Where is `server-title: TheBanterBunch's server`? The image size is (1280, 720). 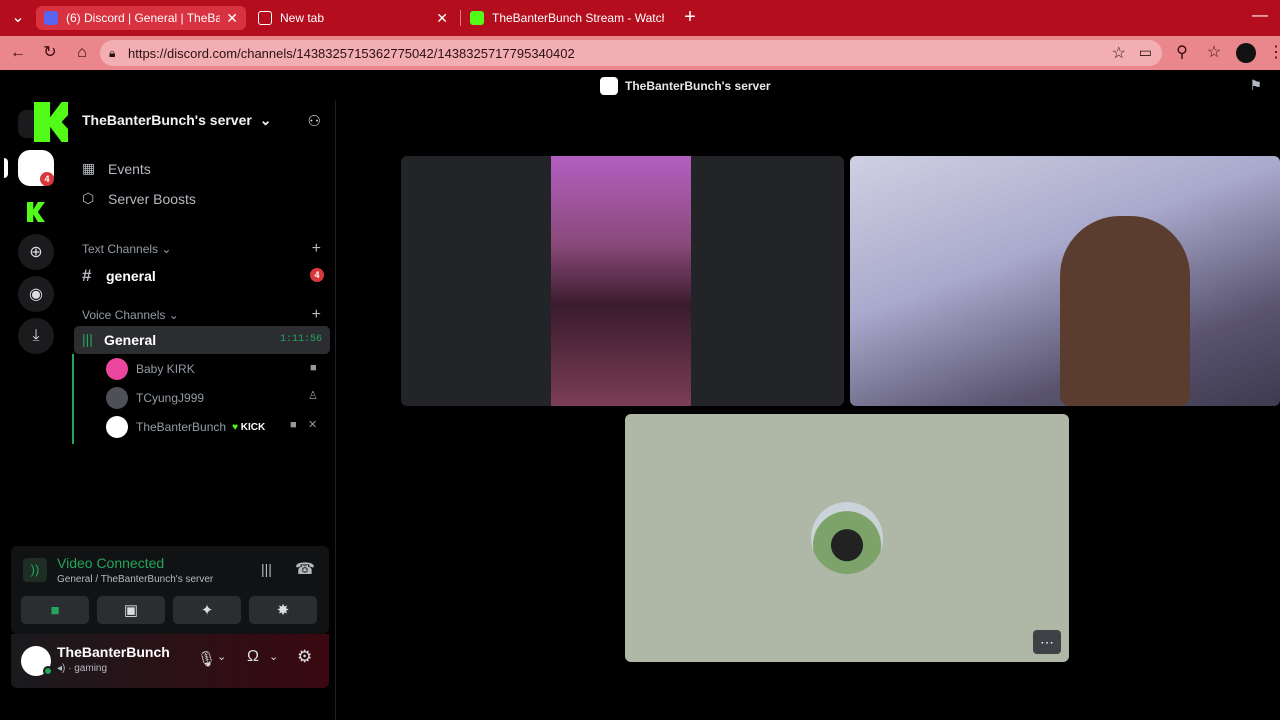
server-title: TheBanterBunch's server is located at coordinates (685, 86).